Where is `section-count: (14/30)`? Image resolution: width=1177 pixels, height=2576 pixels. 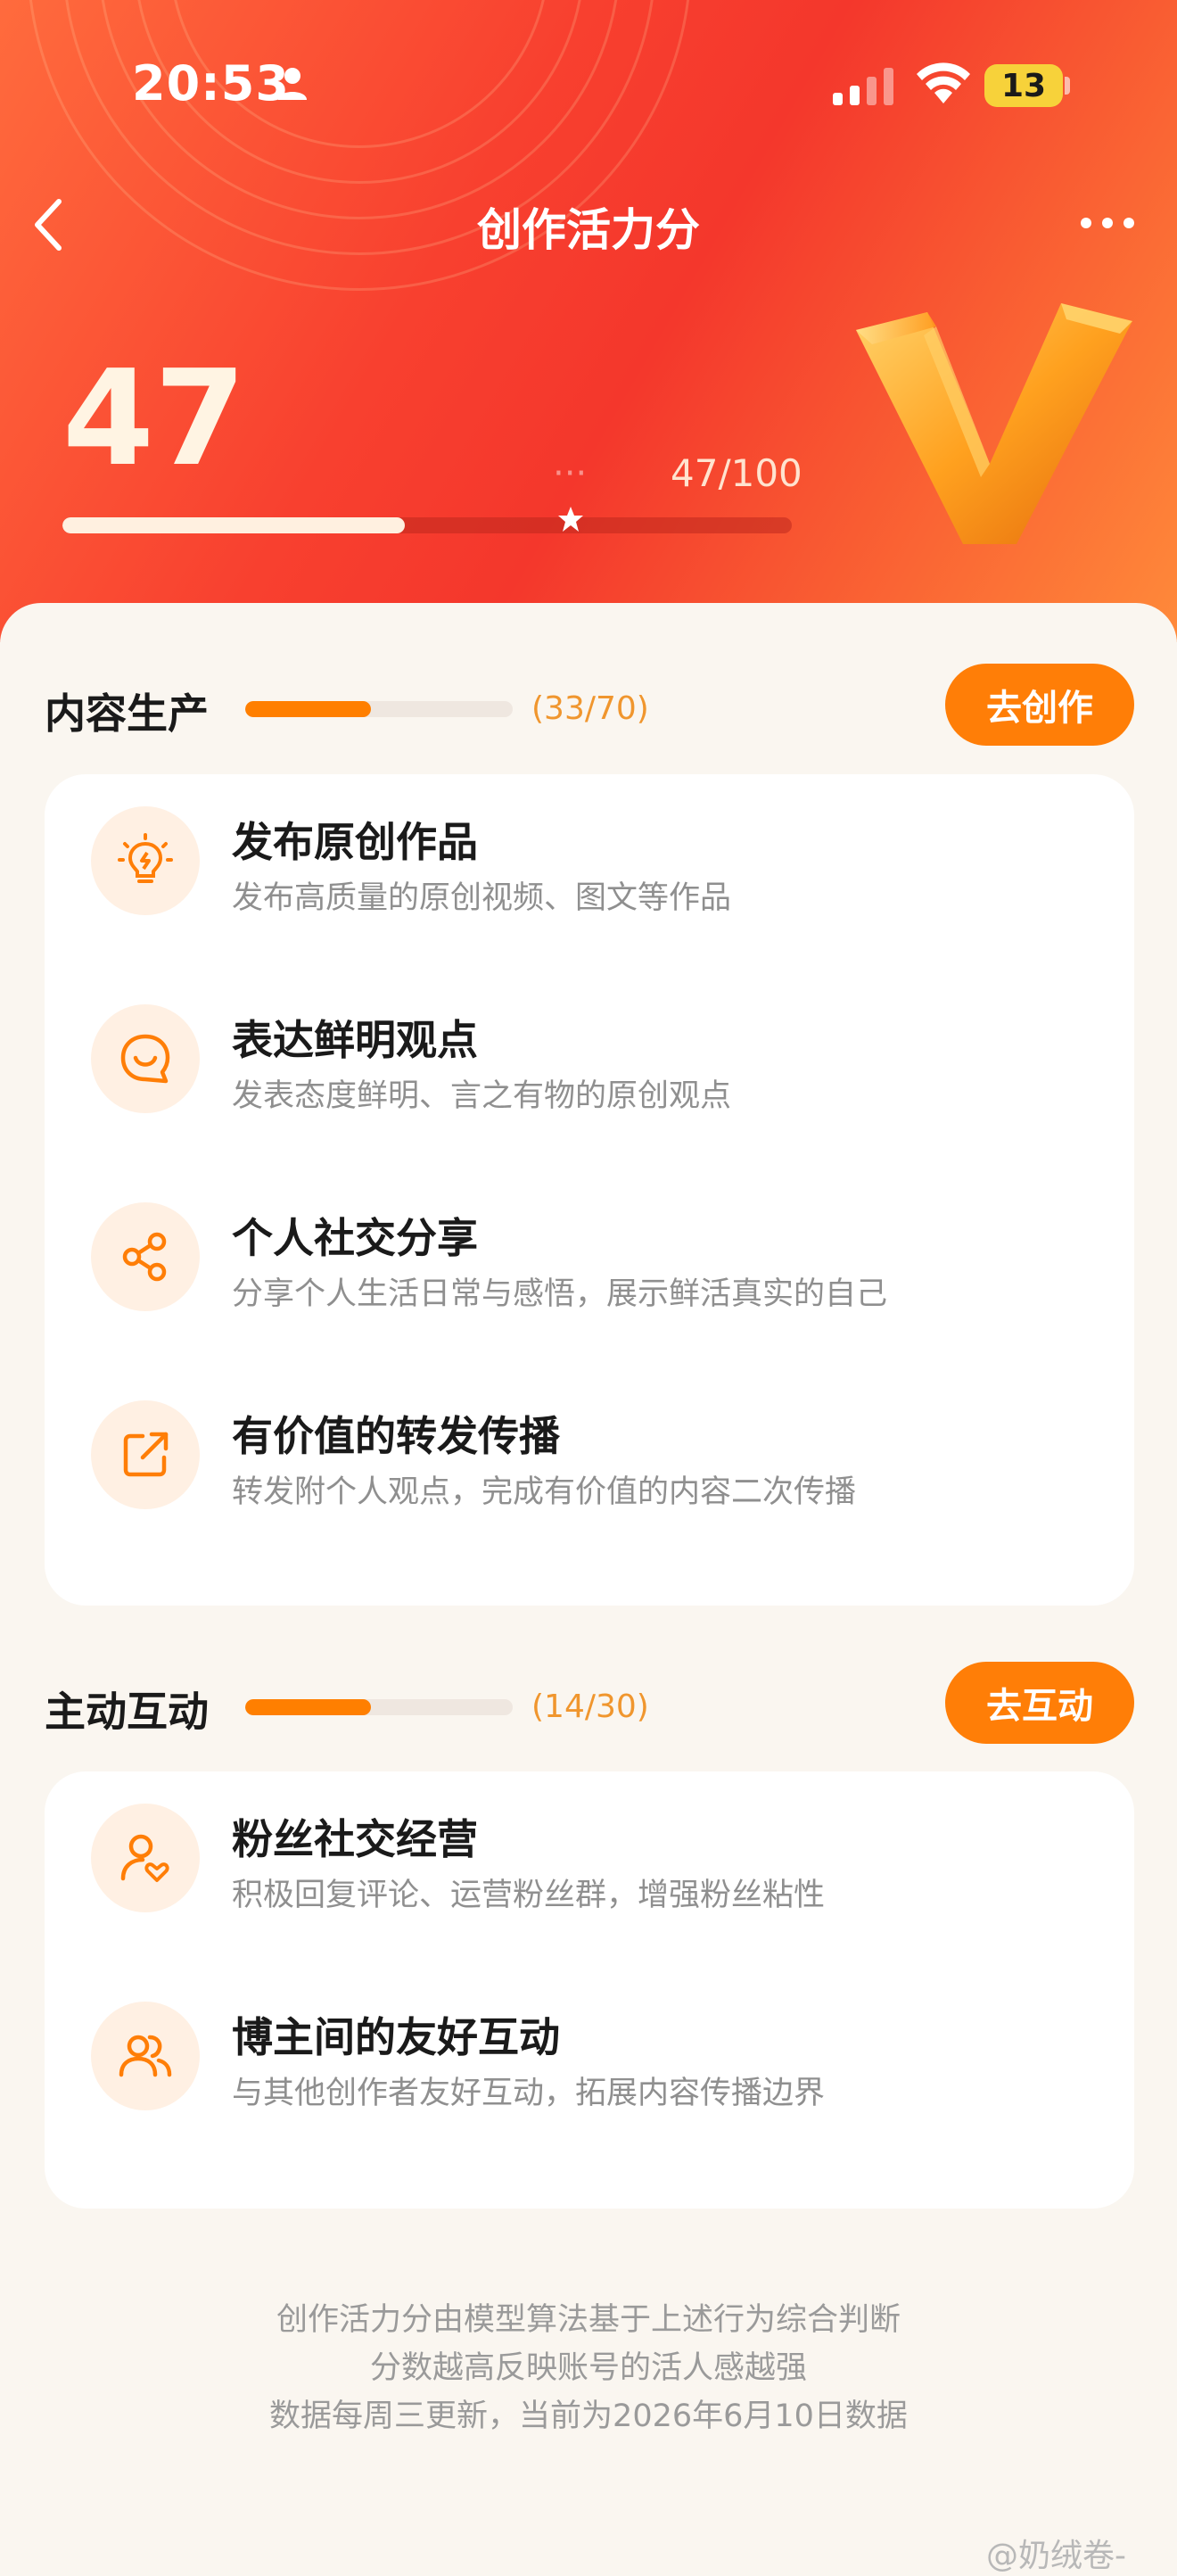 section-count: (14/30) is located at coordinates (590, 1707).